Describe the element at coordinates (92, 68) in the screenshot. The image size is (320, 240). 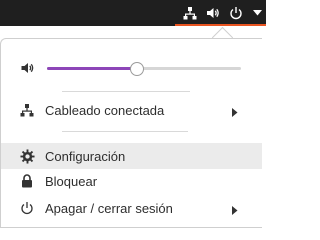
I see `volume-slider-fill` at that location.